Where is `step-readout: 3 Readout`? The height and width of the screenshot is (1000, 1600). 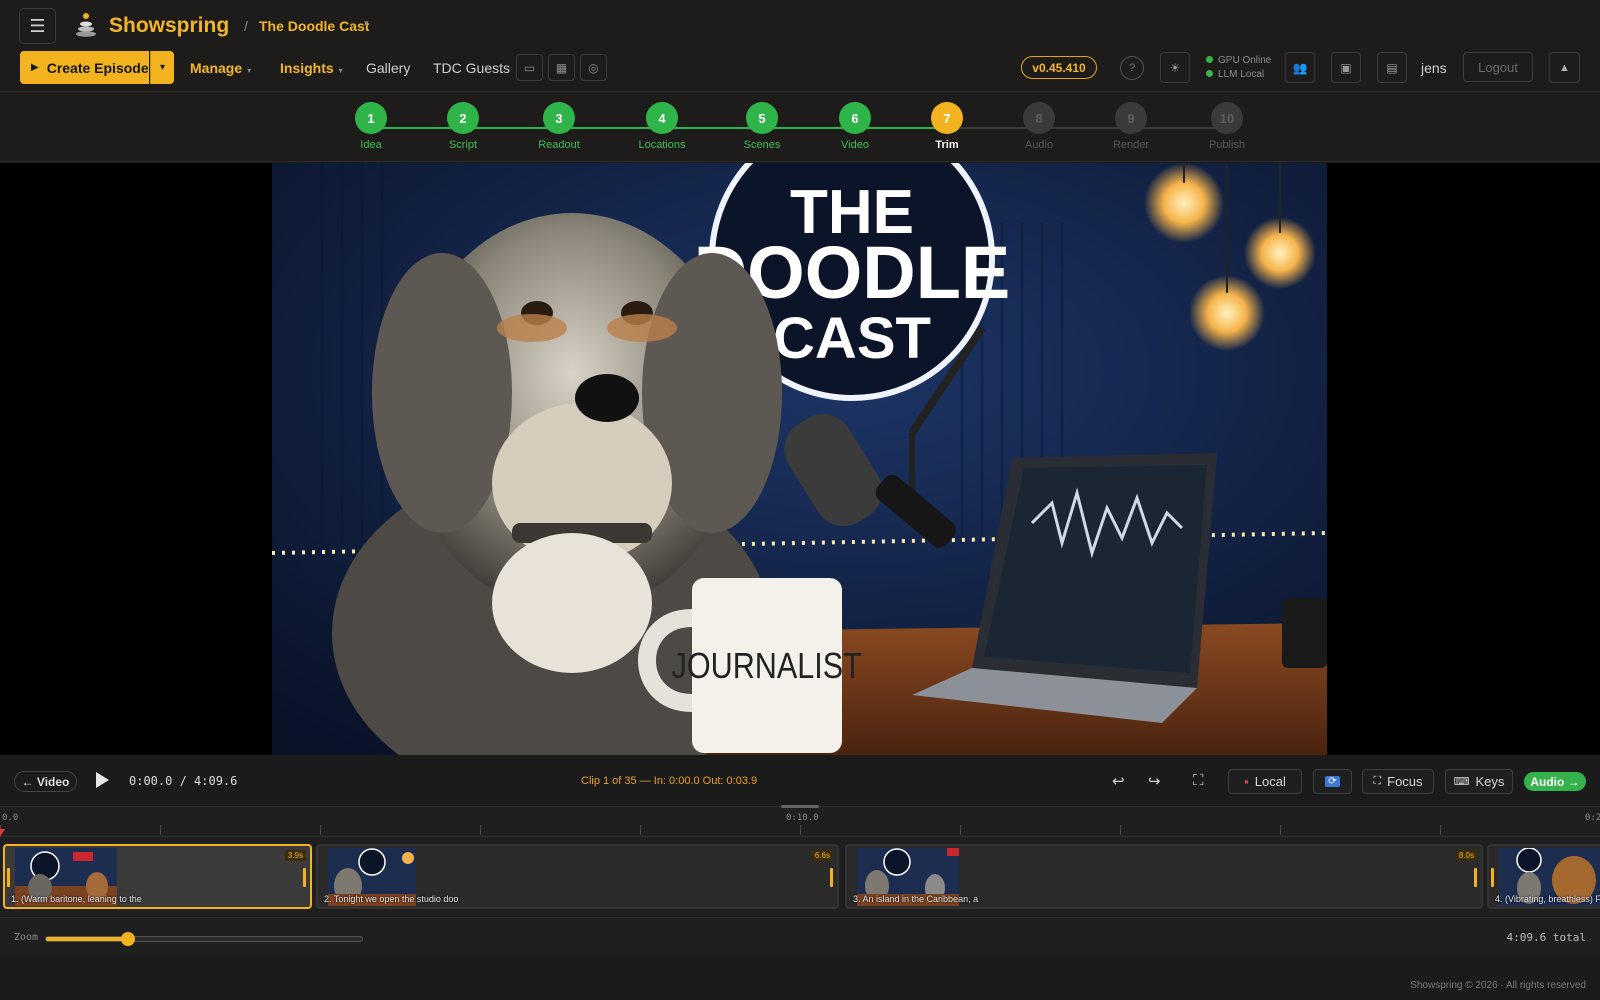 step-readout: 3 Readout is located at coordinates (559, 126).